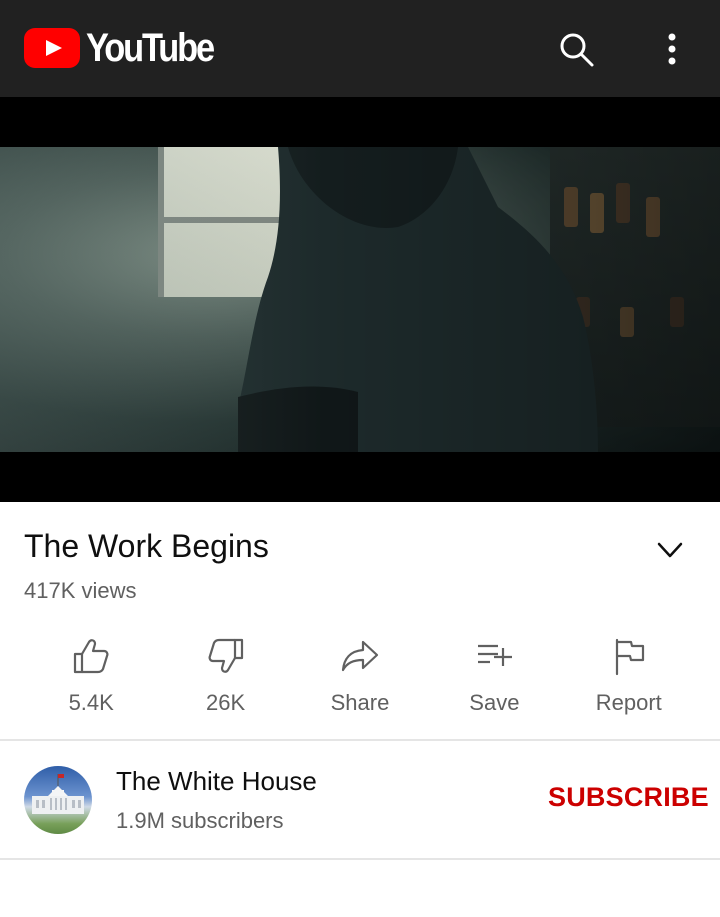 Image resolution: width=720 pixels, height=917 pixels. I want to click on dislike-count: 26K, so click(226, 702).